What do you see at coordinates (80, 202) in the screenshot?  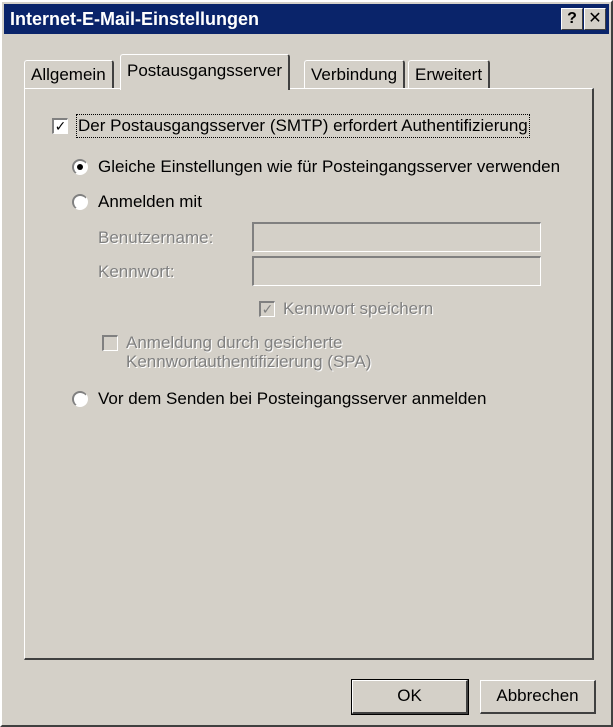 I see `login-with-radio` at bounding box center [80, 202].